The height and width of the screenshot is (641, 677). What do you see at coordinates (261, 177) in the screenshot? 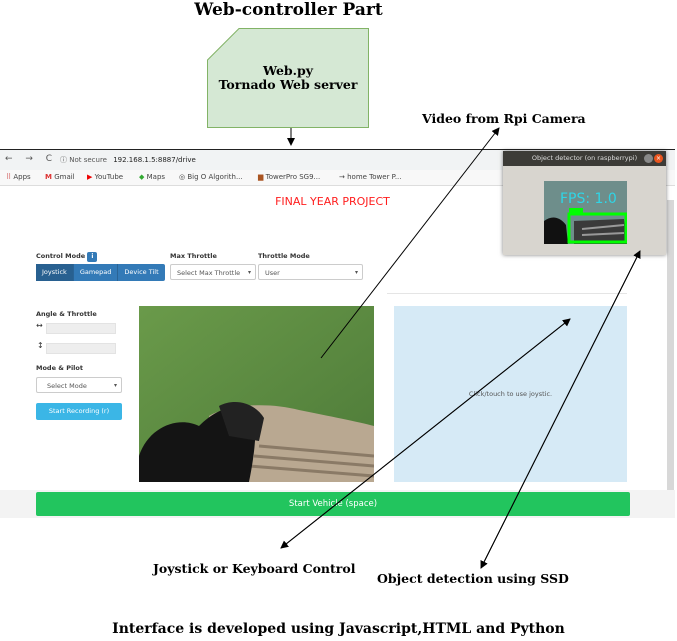
I see `shop-icon: ▆` at bounding box center [261, 177].